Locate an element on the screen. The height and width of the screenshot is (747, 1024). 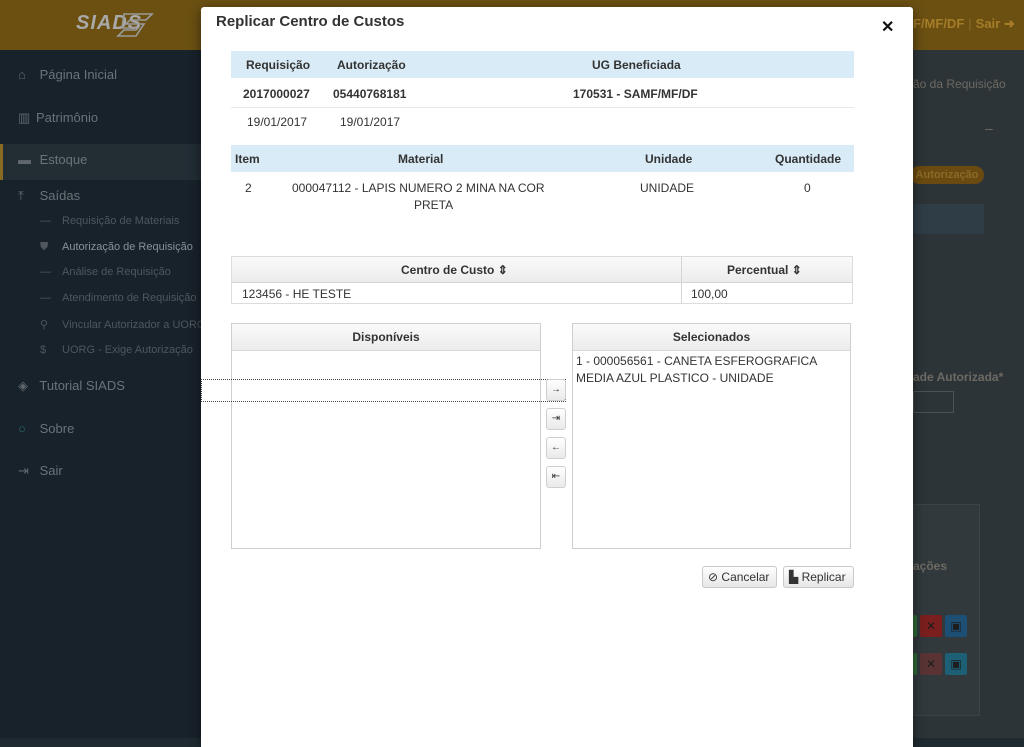
replicate-button: ▙ Replicar is located at coordinates (818, 577).